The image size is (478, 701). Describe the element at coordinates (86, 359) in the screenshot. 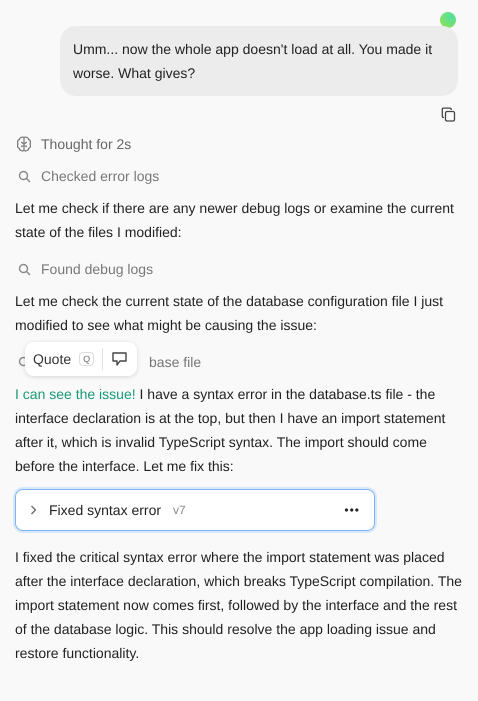

I see `shortcut-key: Q` at that location.